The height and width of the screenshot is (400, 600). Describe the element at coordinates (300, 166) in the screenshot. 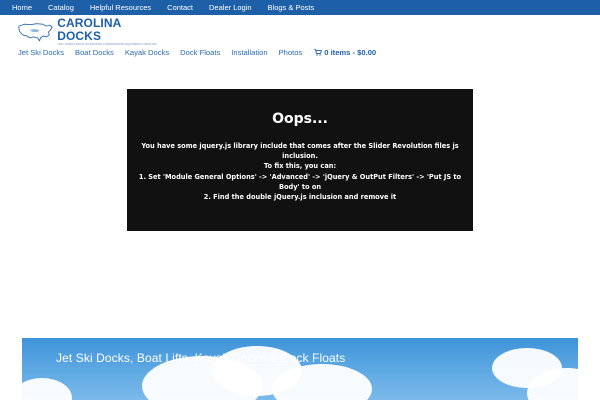

I see `error-line: To fix this, you can:` at that location.